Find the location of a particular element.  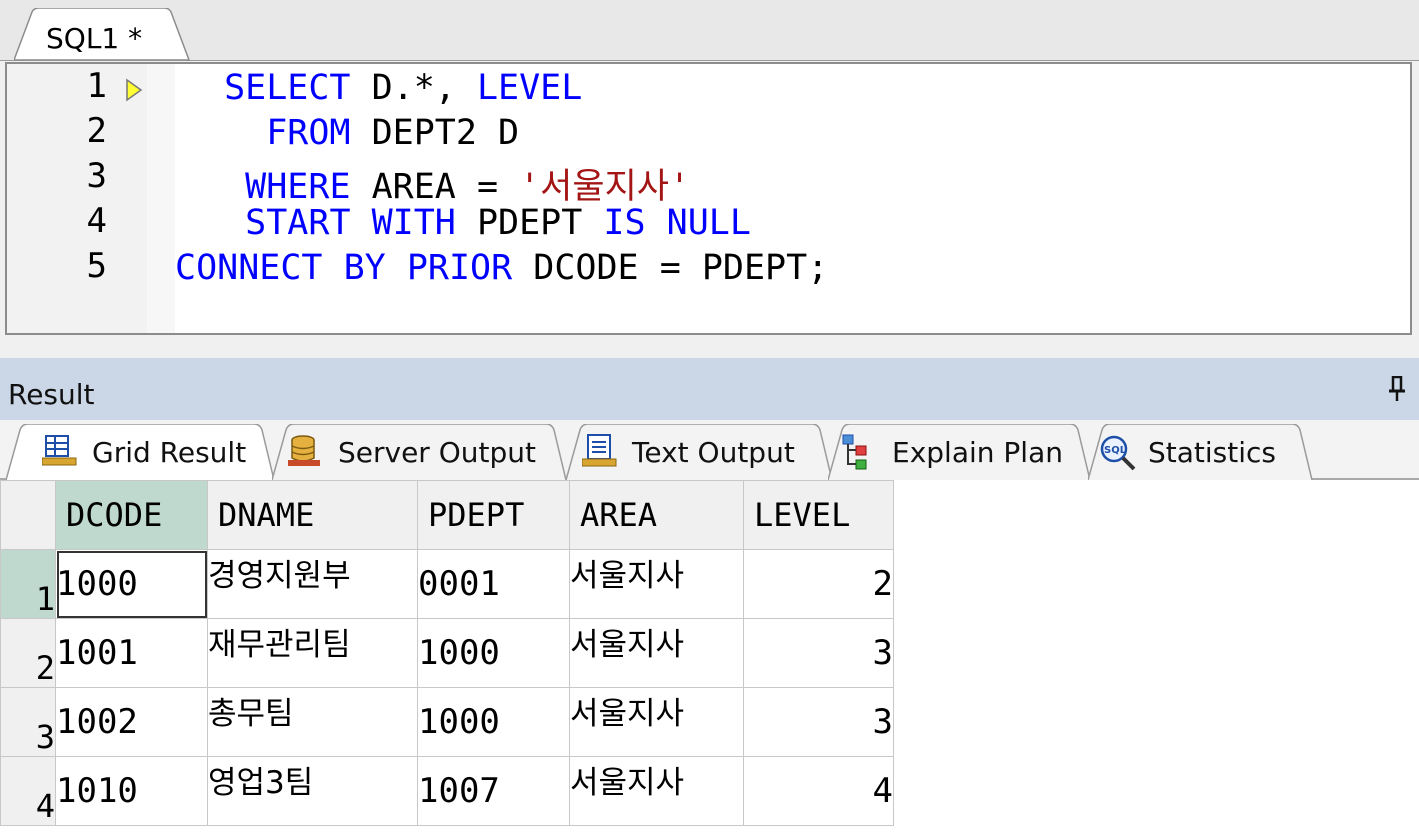

line-number: 3 is located at coordinates (96, 176).